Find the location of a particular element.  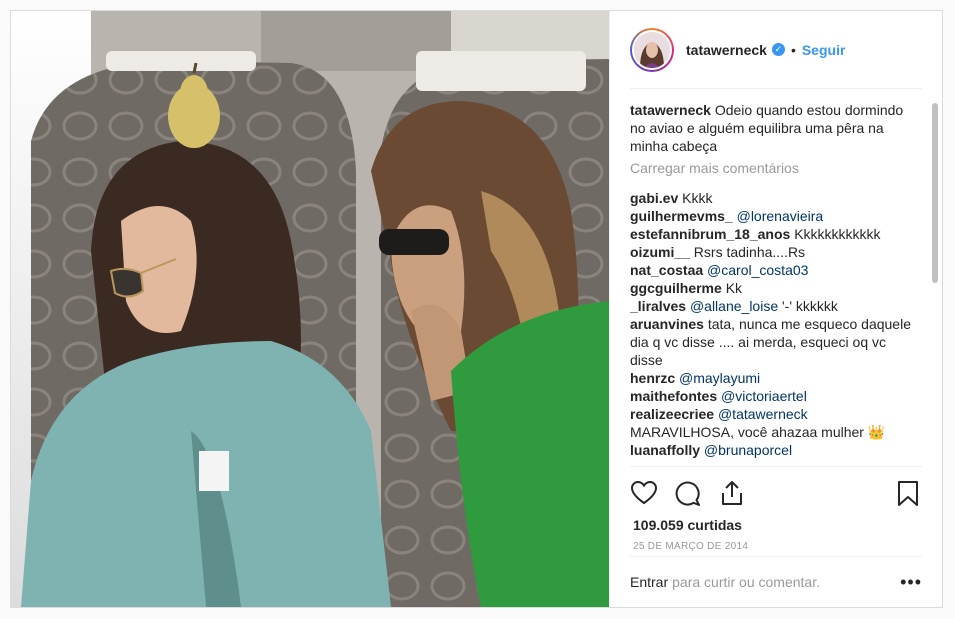

comment-item: estefannibrum_18_anos Kkkkkkkkkkkk is located at coordinates (776, 234).